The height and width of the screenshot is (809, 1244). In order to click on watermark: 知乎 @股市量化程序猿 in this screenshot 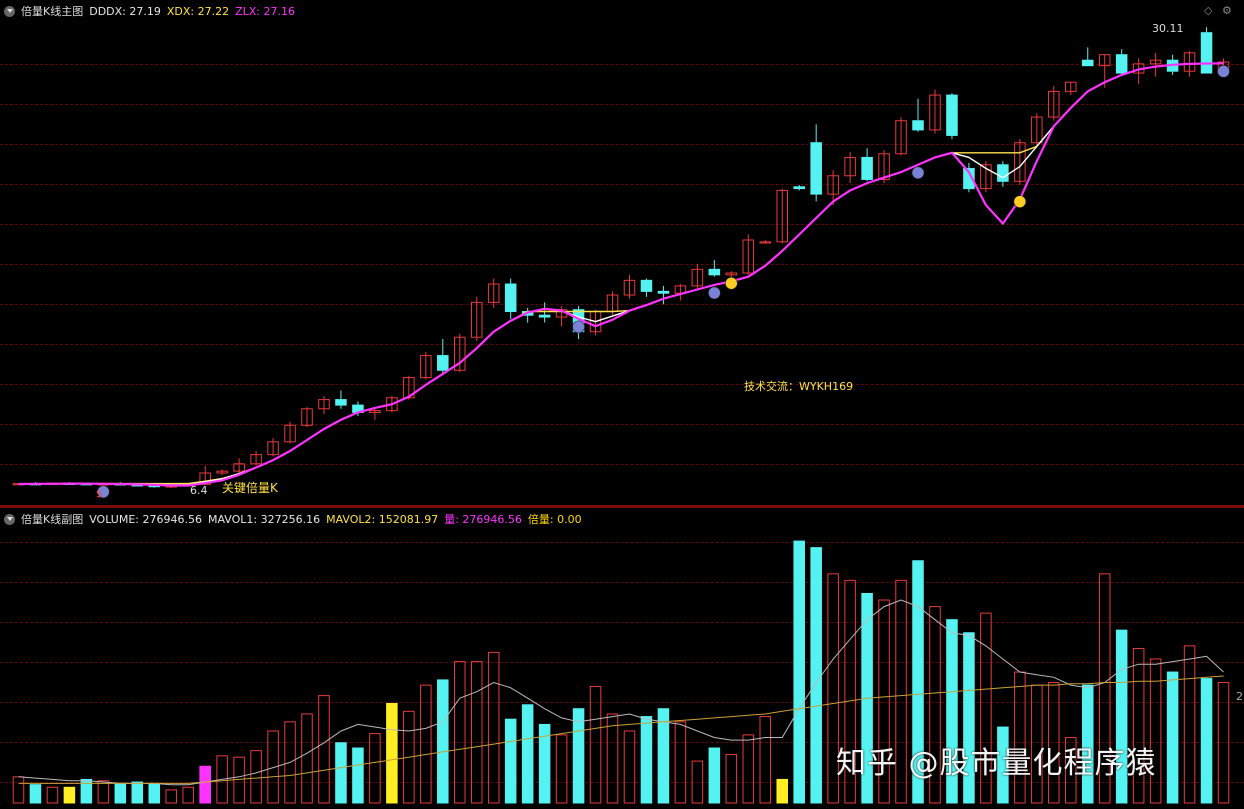, I will do `click(996, 763)`.